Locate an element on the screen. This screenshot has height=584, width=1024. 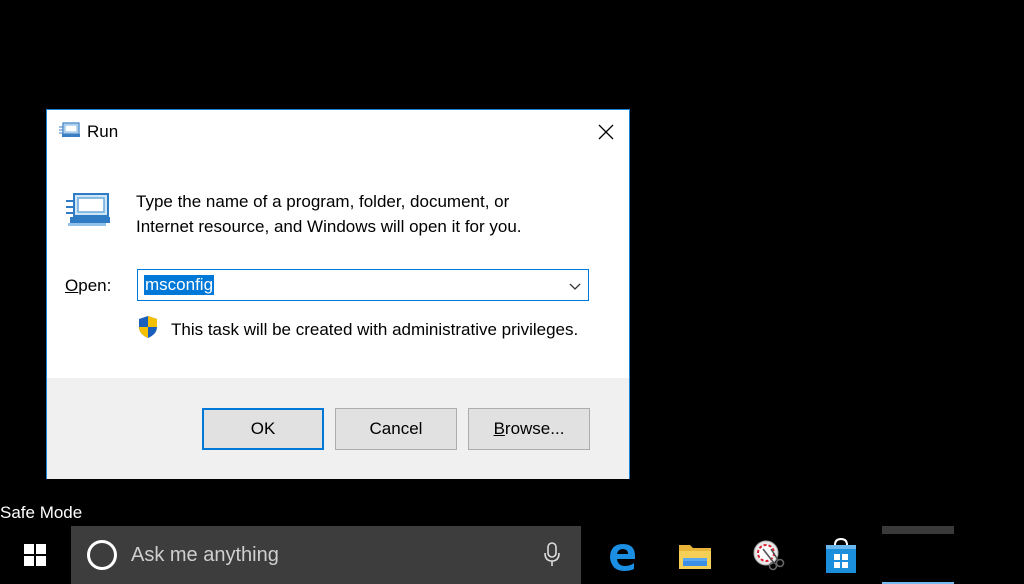
snipping-tool-icon is located at coordinates (769, 555).